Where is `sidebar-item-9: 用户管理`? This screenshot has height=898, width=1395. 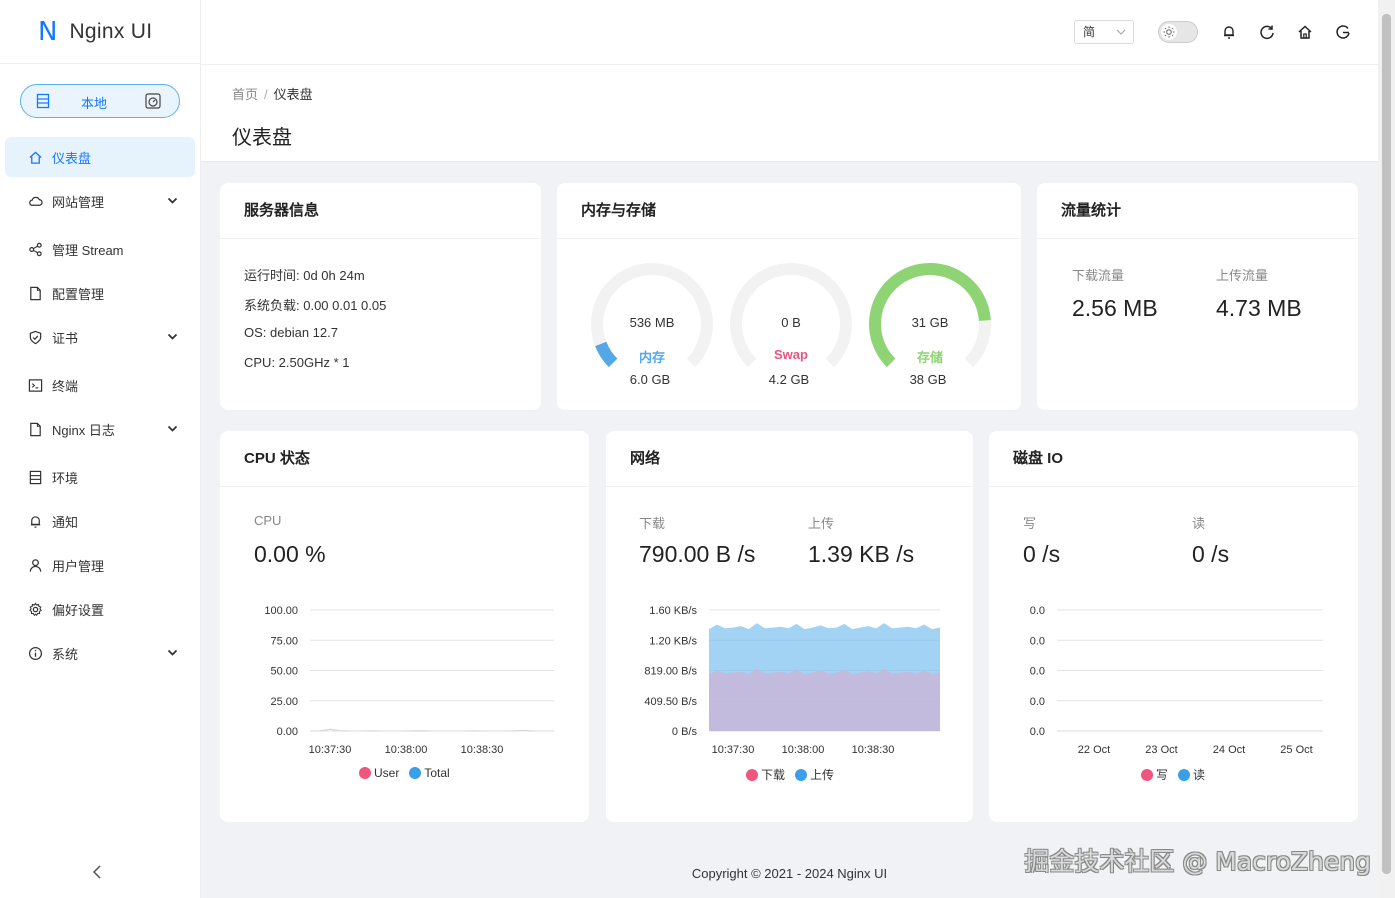 sidebar-item-9: 用户管理 is located at coordinates (100, 565).